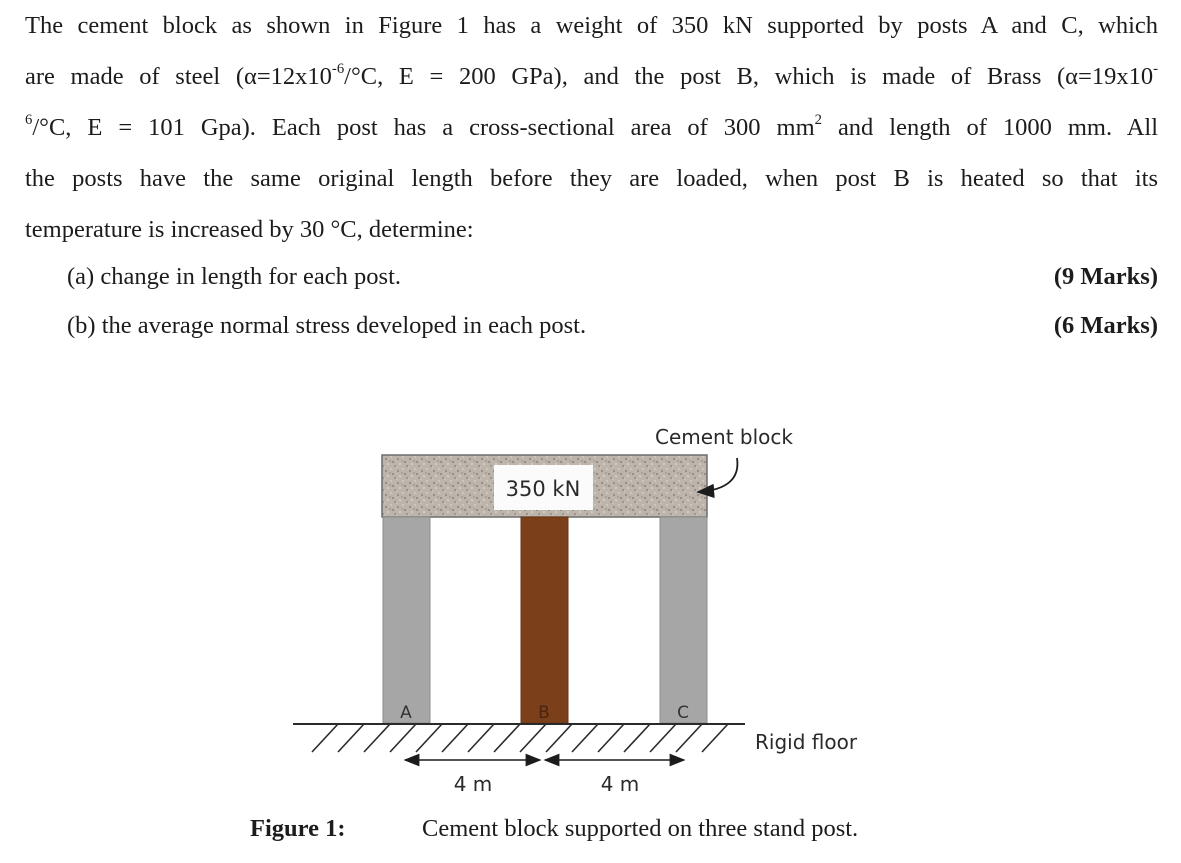  Describe the element at coordinates (543, 489) in the screenshot. I see `load-label: 350 kN` at that location.